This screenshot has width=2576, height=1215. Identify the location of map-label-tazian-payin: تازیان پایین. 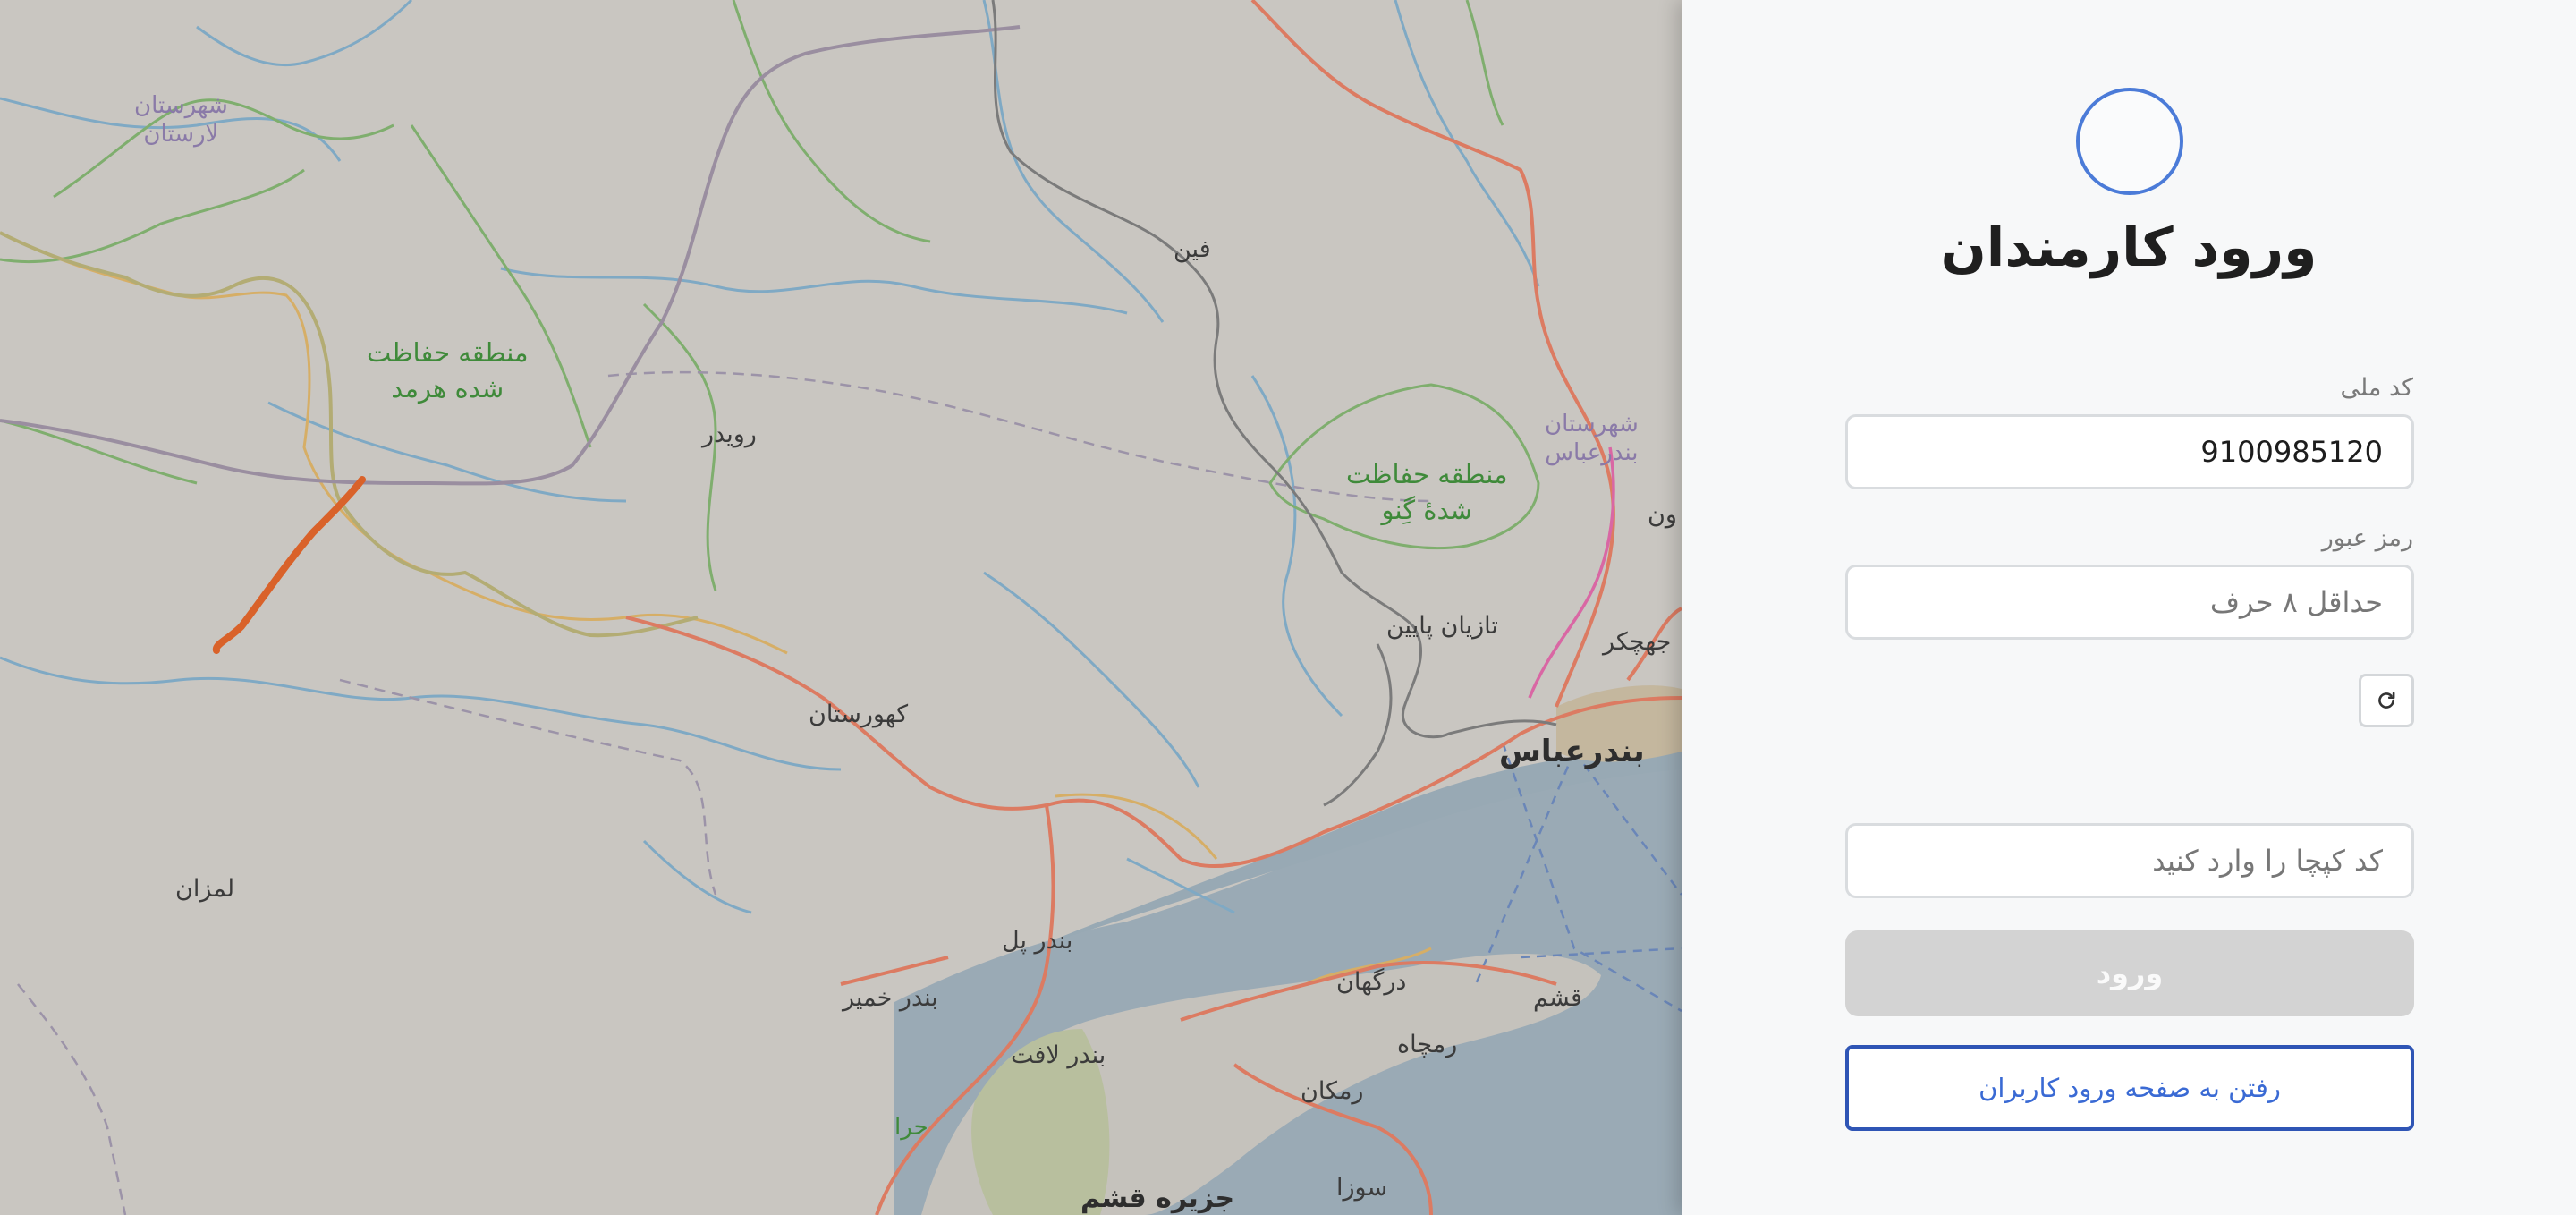
(1442, 626).